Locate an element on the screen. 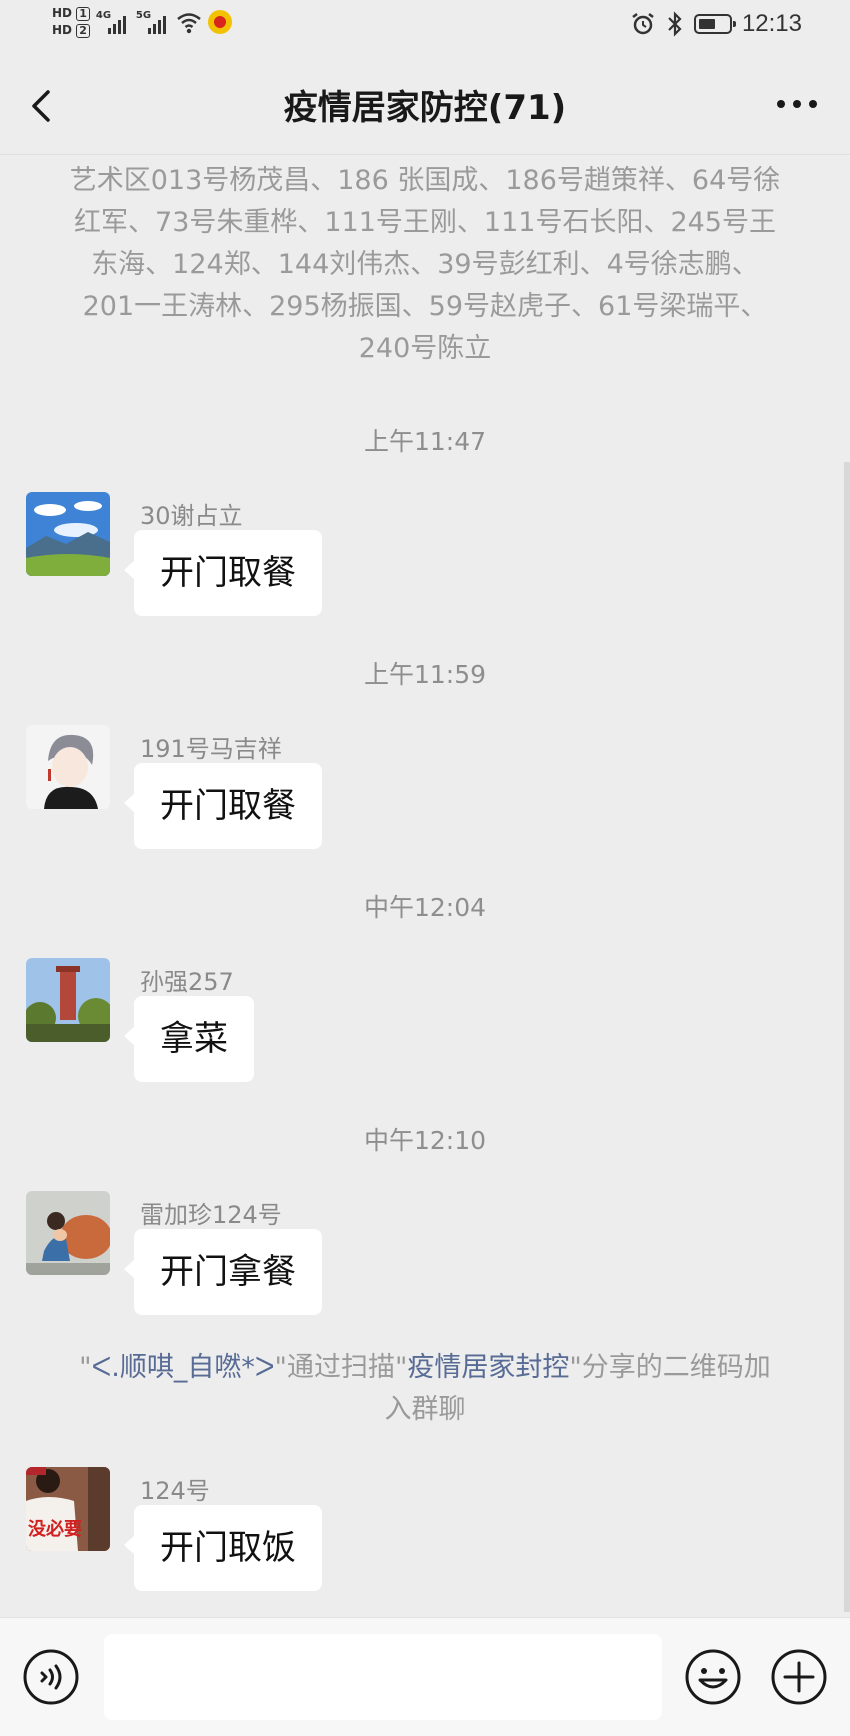 The image size is (850, 1736). status-left: HD 1 HD 2 4G 5G is located at coordinates (142, 22).